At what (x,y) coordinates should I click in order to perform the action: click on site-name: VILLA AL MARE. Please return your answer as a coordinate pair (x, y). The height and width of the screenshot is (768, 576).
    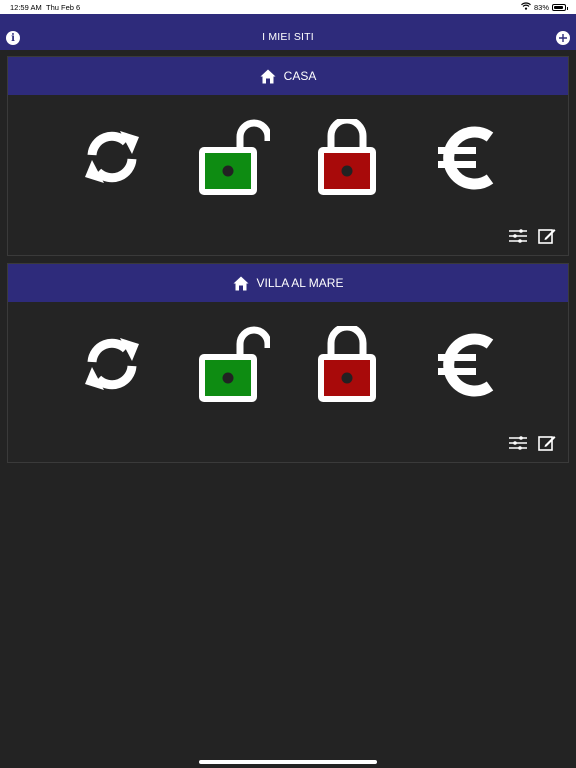
    Looking at the image, I should click on (300, 283).